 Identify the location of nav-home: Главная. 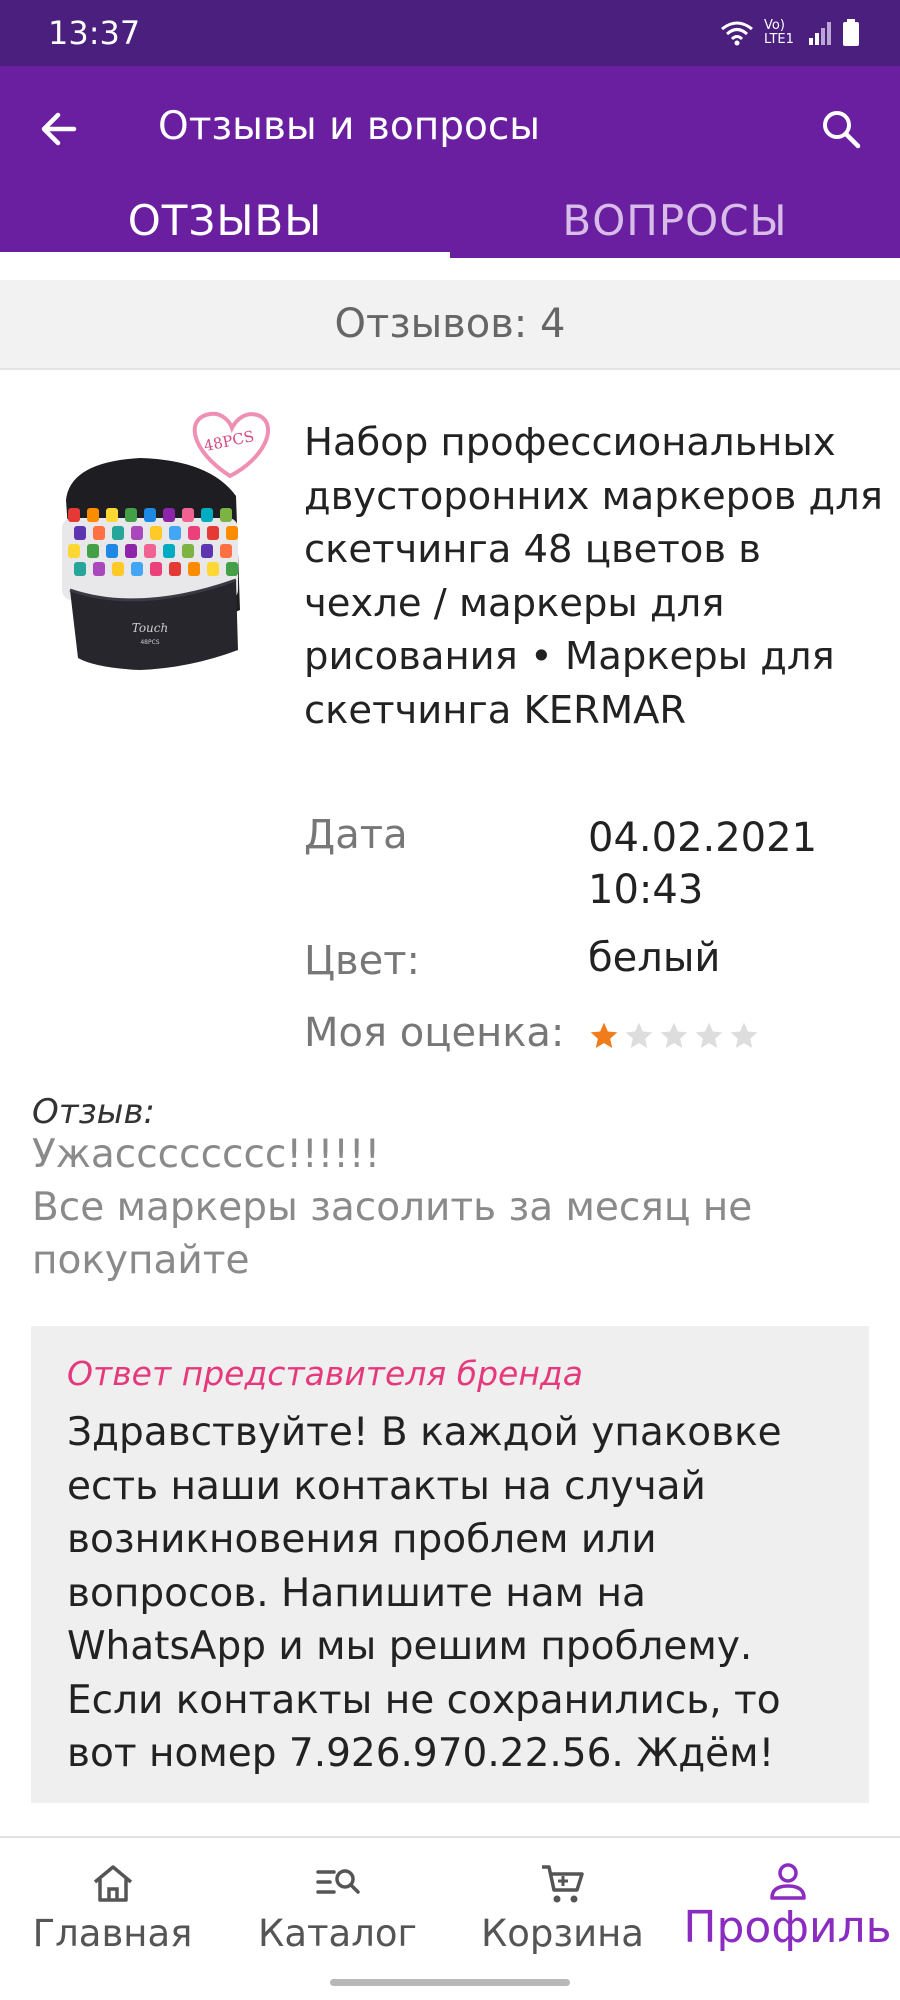
(112, 1917).